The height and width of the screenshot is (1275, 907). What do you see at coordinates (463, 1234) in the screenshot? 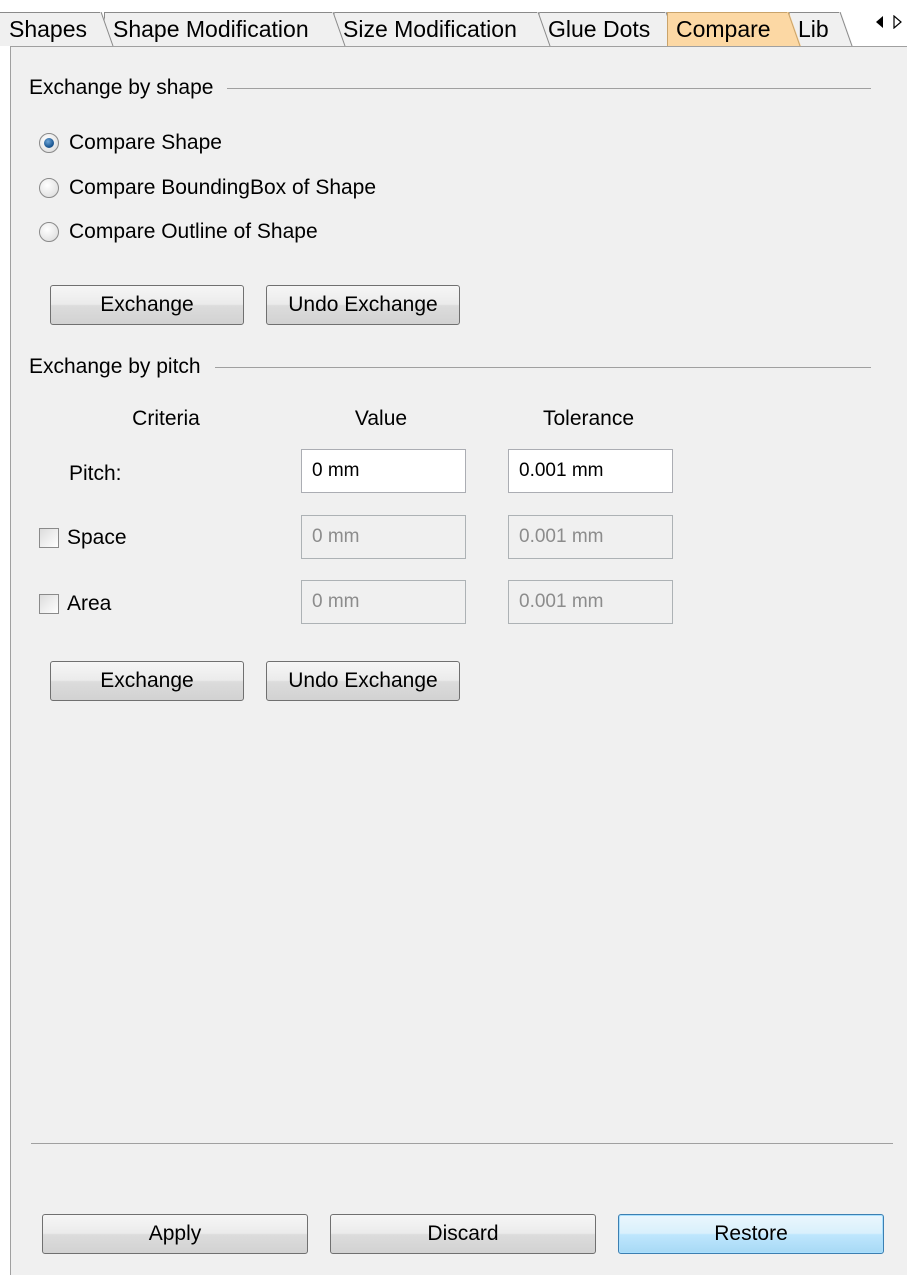
I see `discard-button: Discard` at bounding box center [463, 1234].